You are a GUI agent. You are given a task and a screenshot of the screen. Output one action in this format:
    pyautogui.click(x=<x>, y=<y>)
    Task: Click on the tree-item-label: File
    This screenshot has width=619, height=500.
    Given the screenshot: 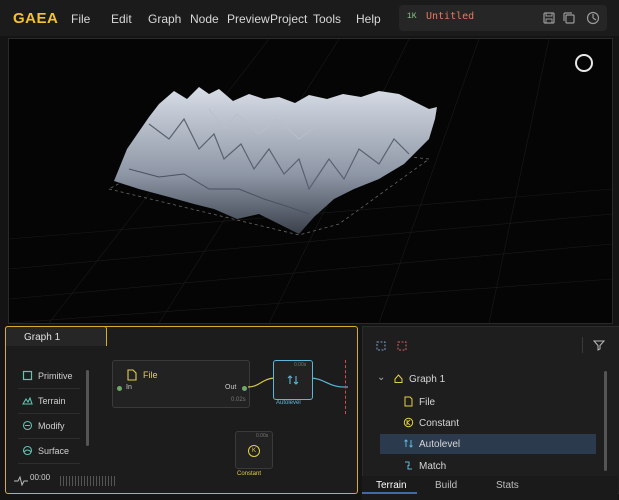 What is the action you would take?
    pyautogui.click(x=427, y=402)
    